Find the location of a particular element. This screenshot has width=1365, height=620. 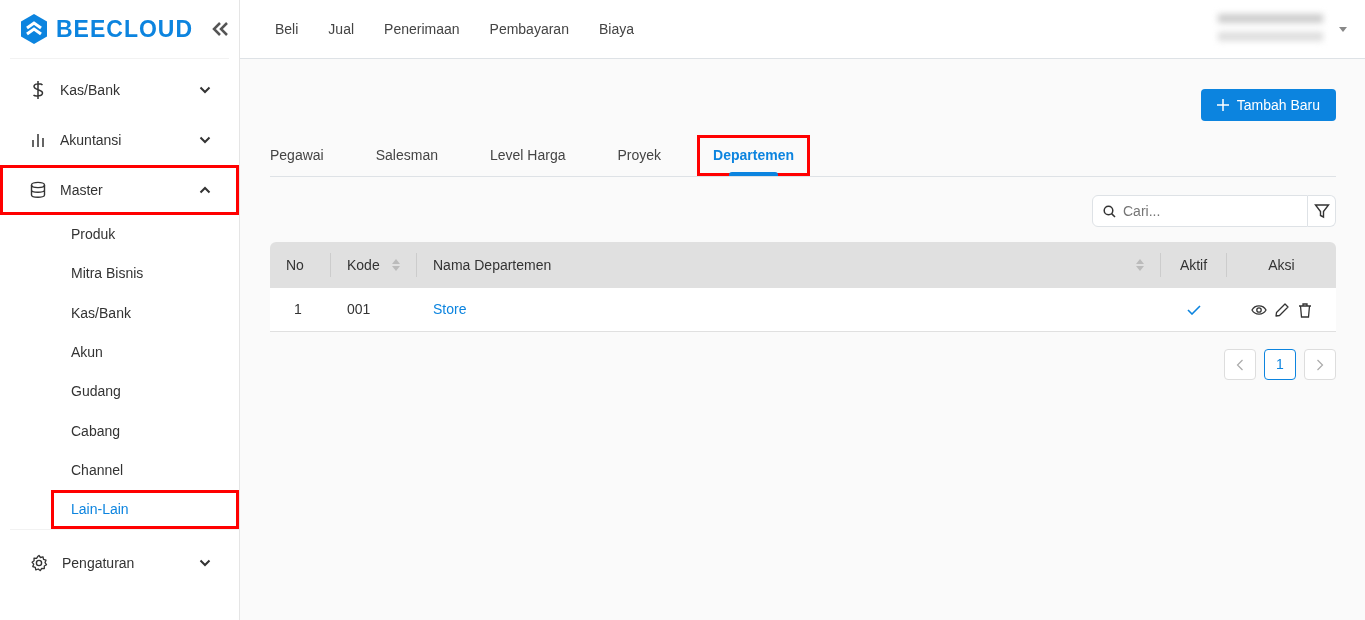

column-header: Nama Departemen is located at coordinates (788, 265).